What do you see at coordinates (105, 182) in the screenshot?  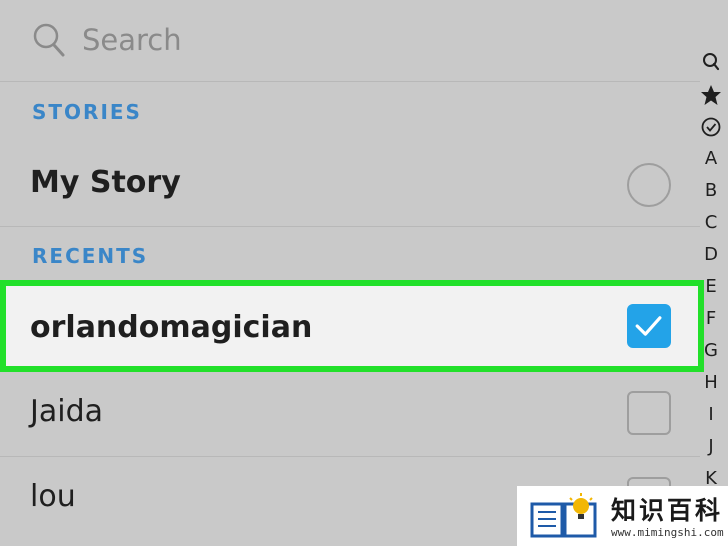 I see `list-item-label: My Story` at bounding box center [105, 182].